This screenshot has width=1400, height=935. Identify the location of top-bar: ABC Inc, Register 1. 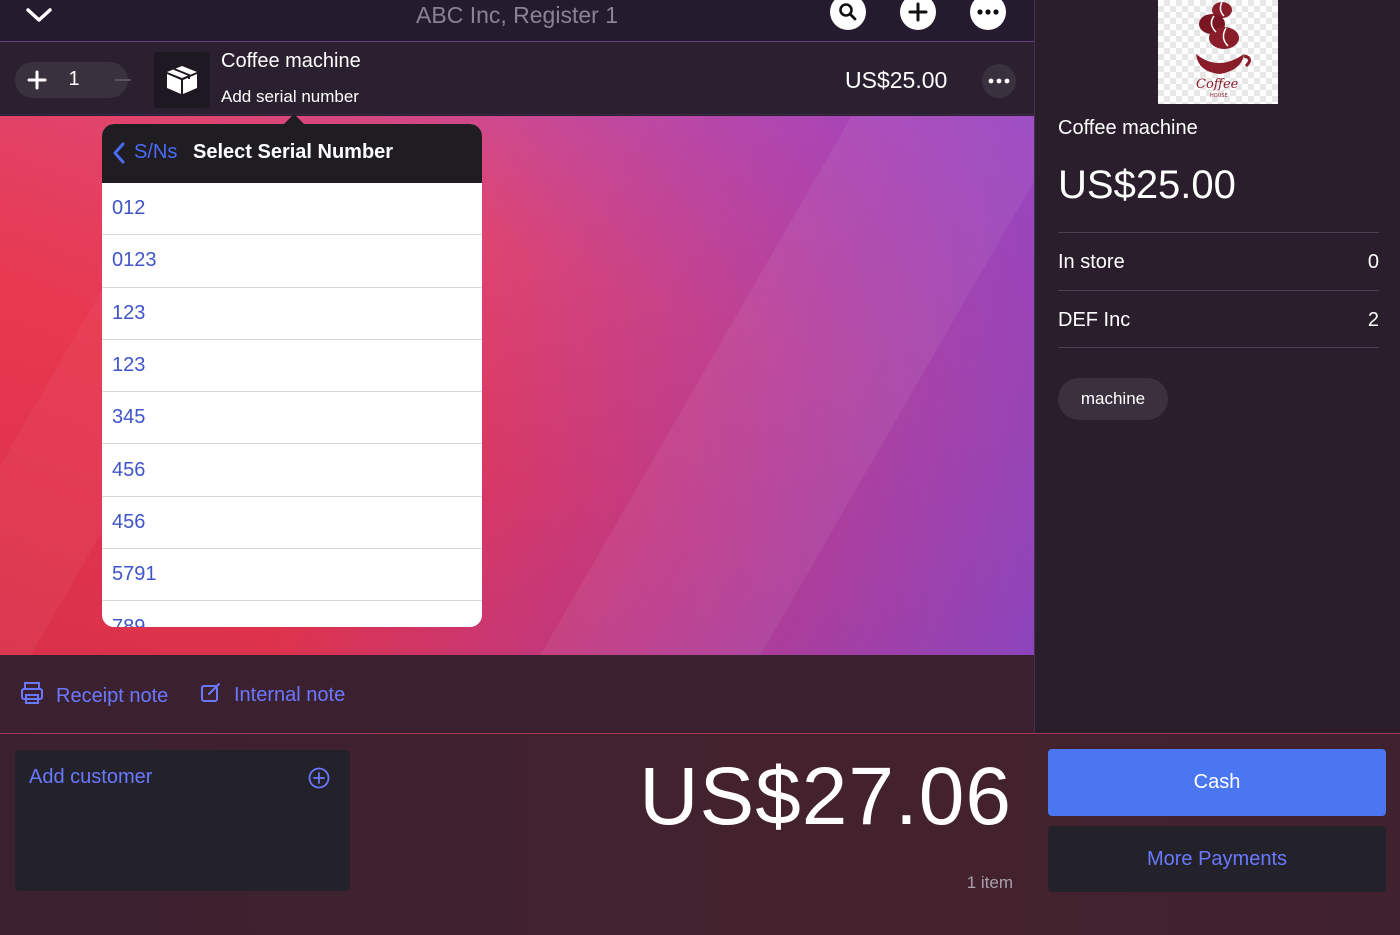
(517, 21).